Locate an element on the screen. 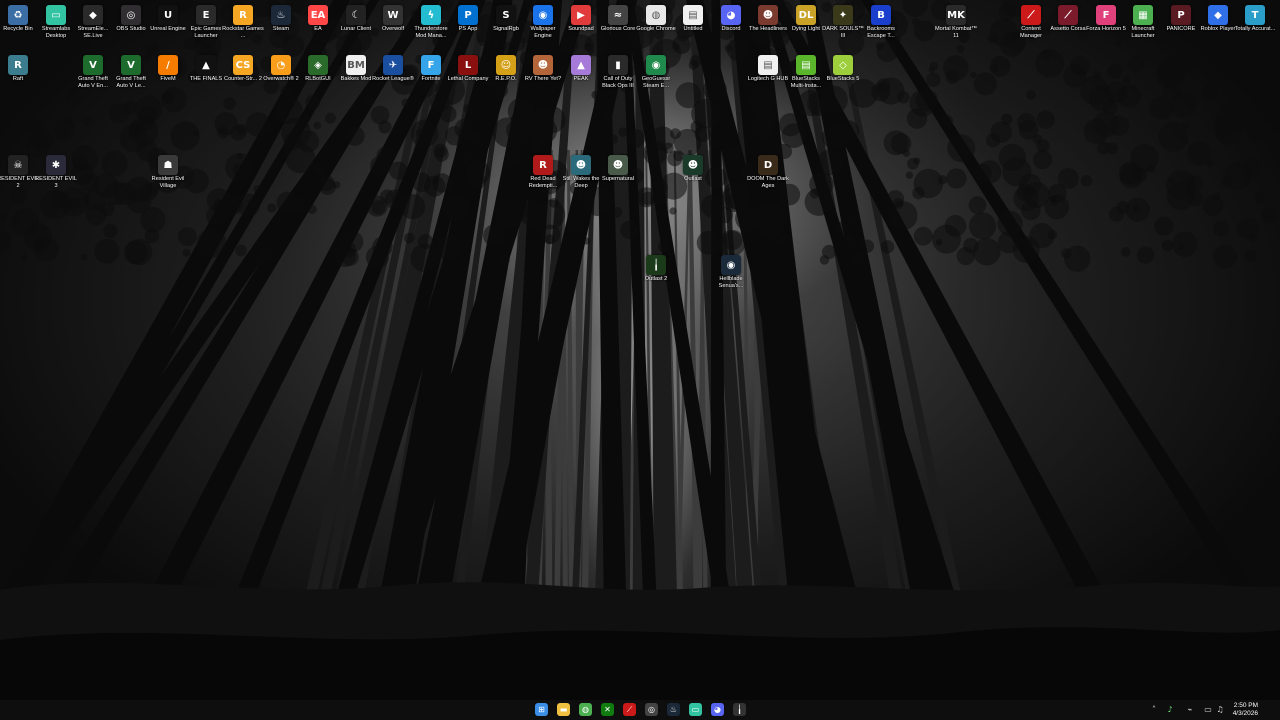 The width and height of the screenshot is (1280, 720). desktop-shortcut: R Raft is located at coordinates (19, 76).